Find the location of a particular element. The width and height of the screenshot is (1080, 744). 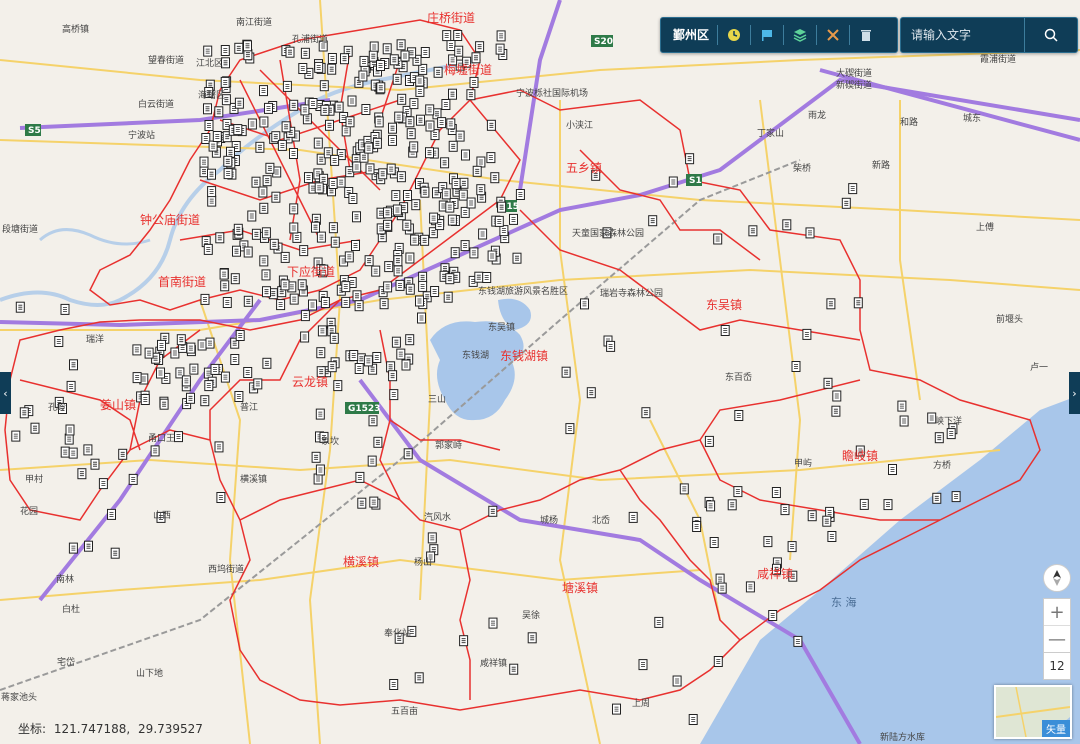

flag-button is located at coordinates (768, 35).